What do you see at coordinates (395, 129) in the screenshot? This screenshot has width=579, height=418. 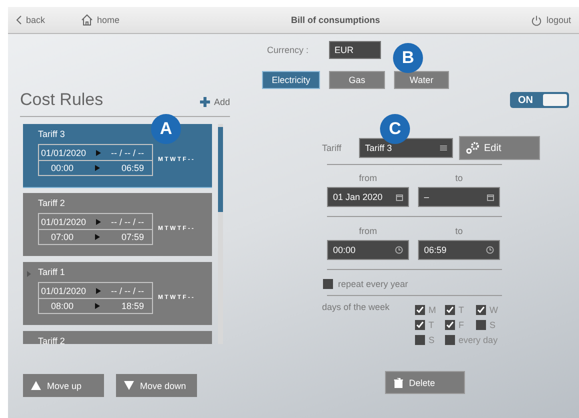 I see `callout-badge: C` at bounding box center [395, 129].